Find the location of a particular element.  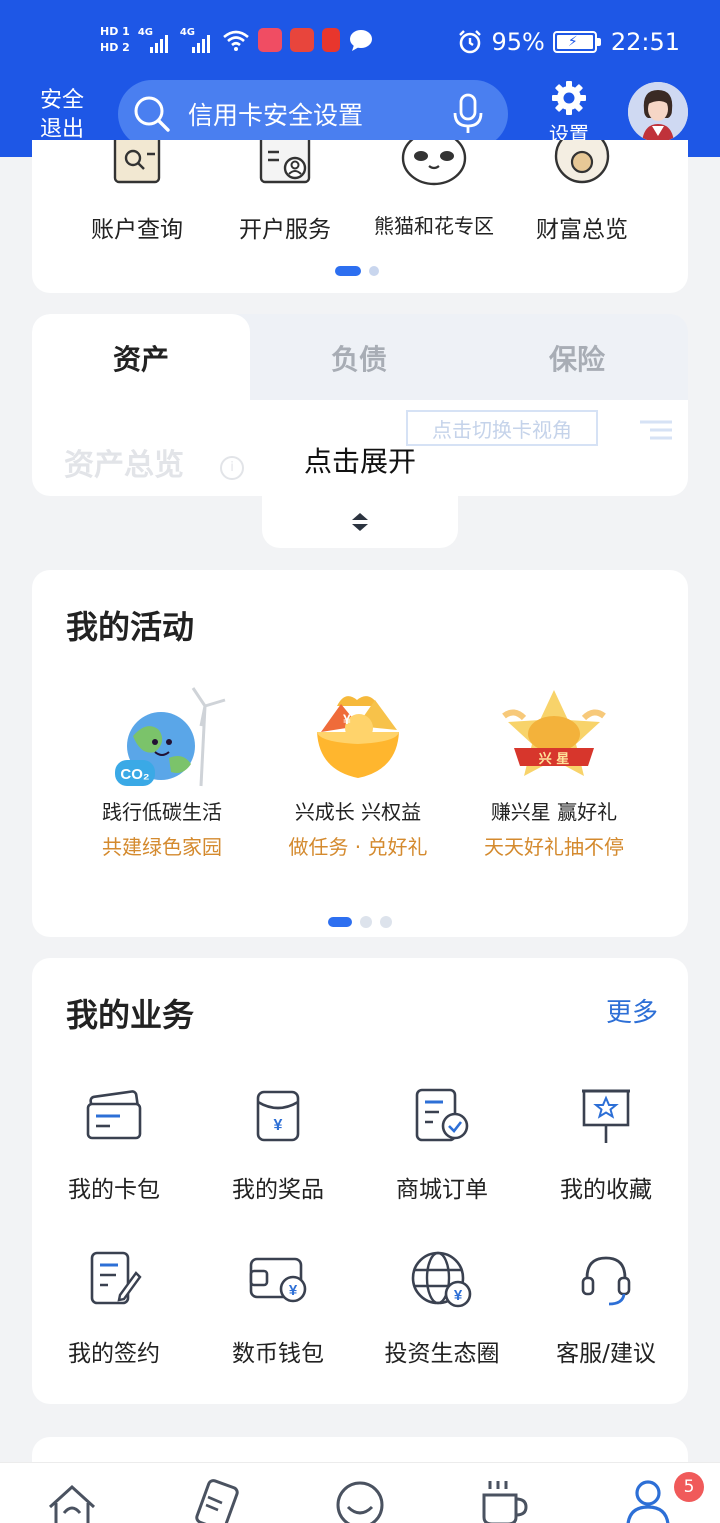

notification-badge: 5 is located at coordinates (689, 1487).